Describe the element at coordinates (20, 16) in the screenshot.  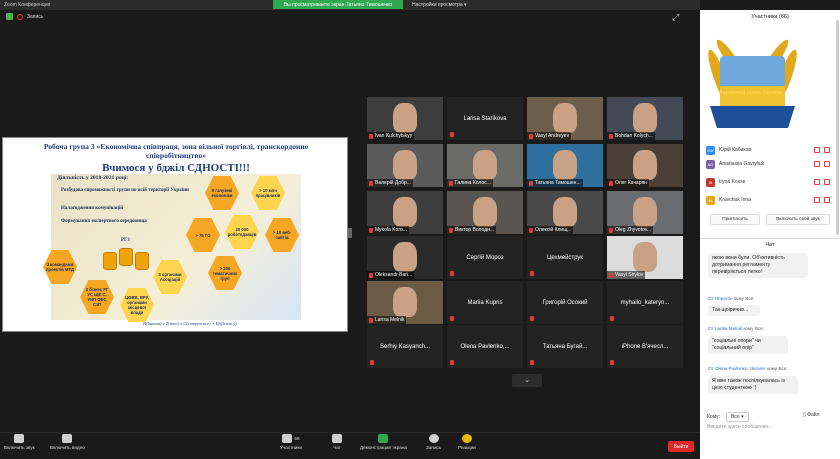
I see `record-dot-icon` at that location.